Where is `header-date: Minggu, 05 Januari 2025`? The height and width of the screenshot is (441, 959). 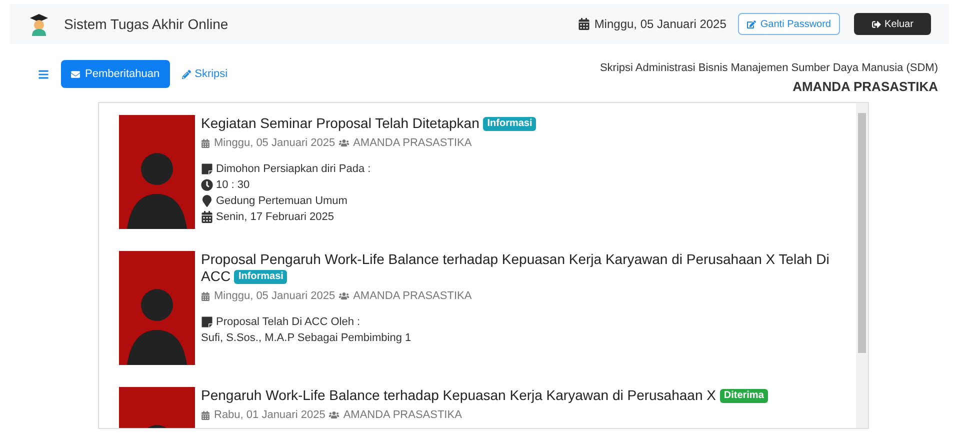 header-date: Minggu, 05 Januari 2025 is located at coordinates (660, 24).